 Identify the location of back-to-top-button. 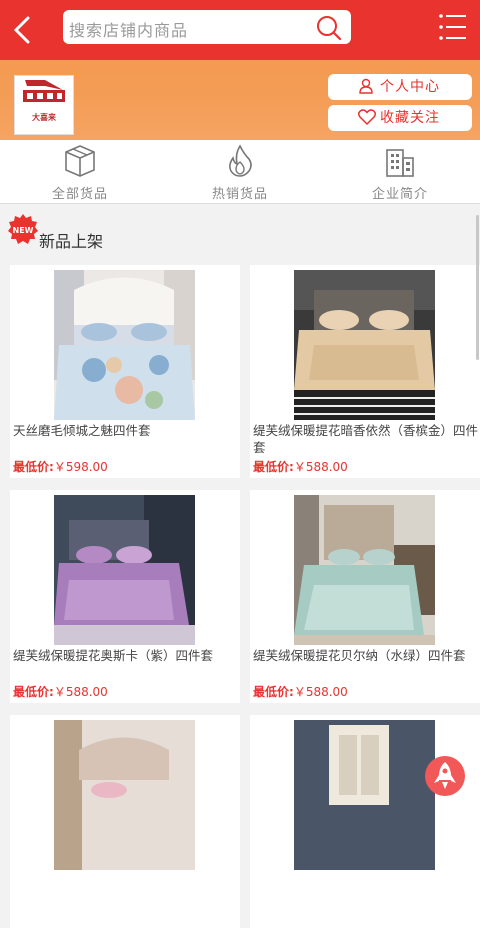
(445, 776).